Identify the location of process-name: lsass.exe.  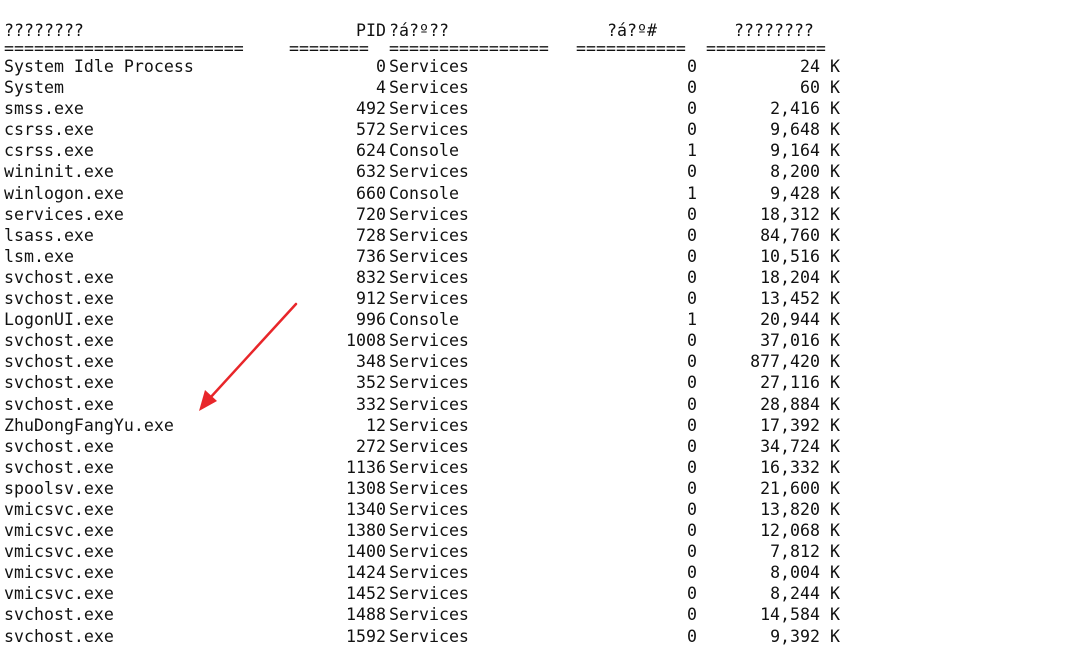
(49, 235).